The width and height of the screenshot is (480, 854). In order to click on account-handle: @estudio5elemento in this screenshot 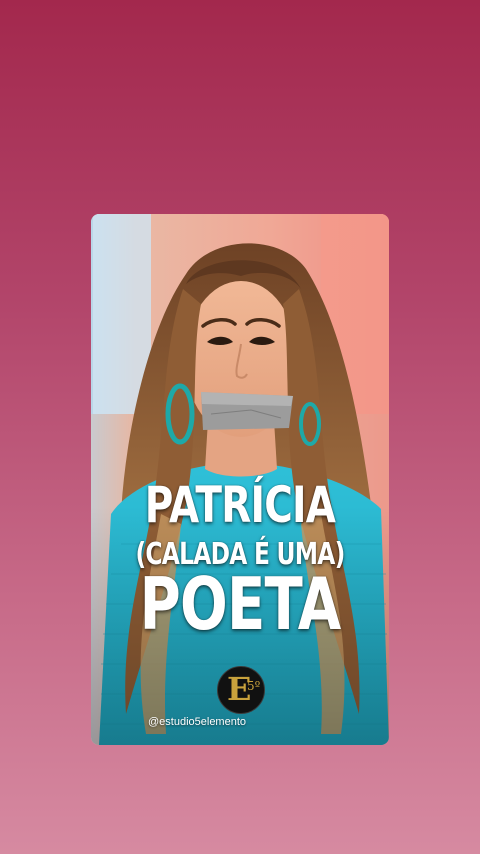, I will do `click(197, 722)`.